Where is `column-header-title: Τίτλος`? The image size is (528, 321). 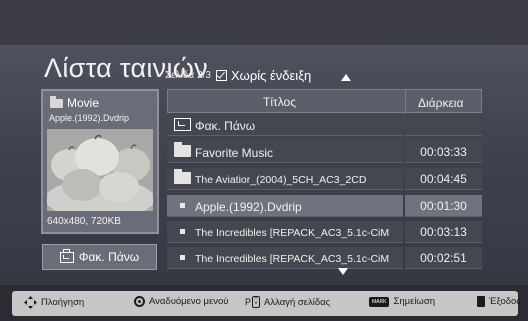 column-header-title: Τίτλος is located at coordinates (280, 102).